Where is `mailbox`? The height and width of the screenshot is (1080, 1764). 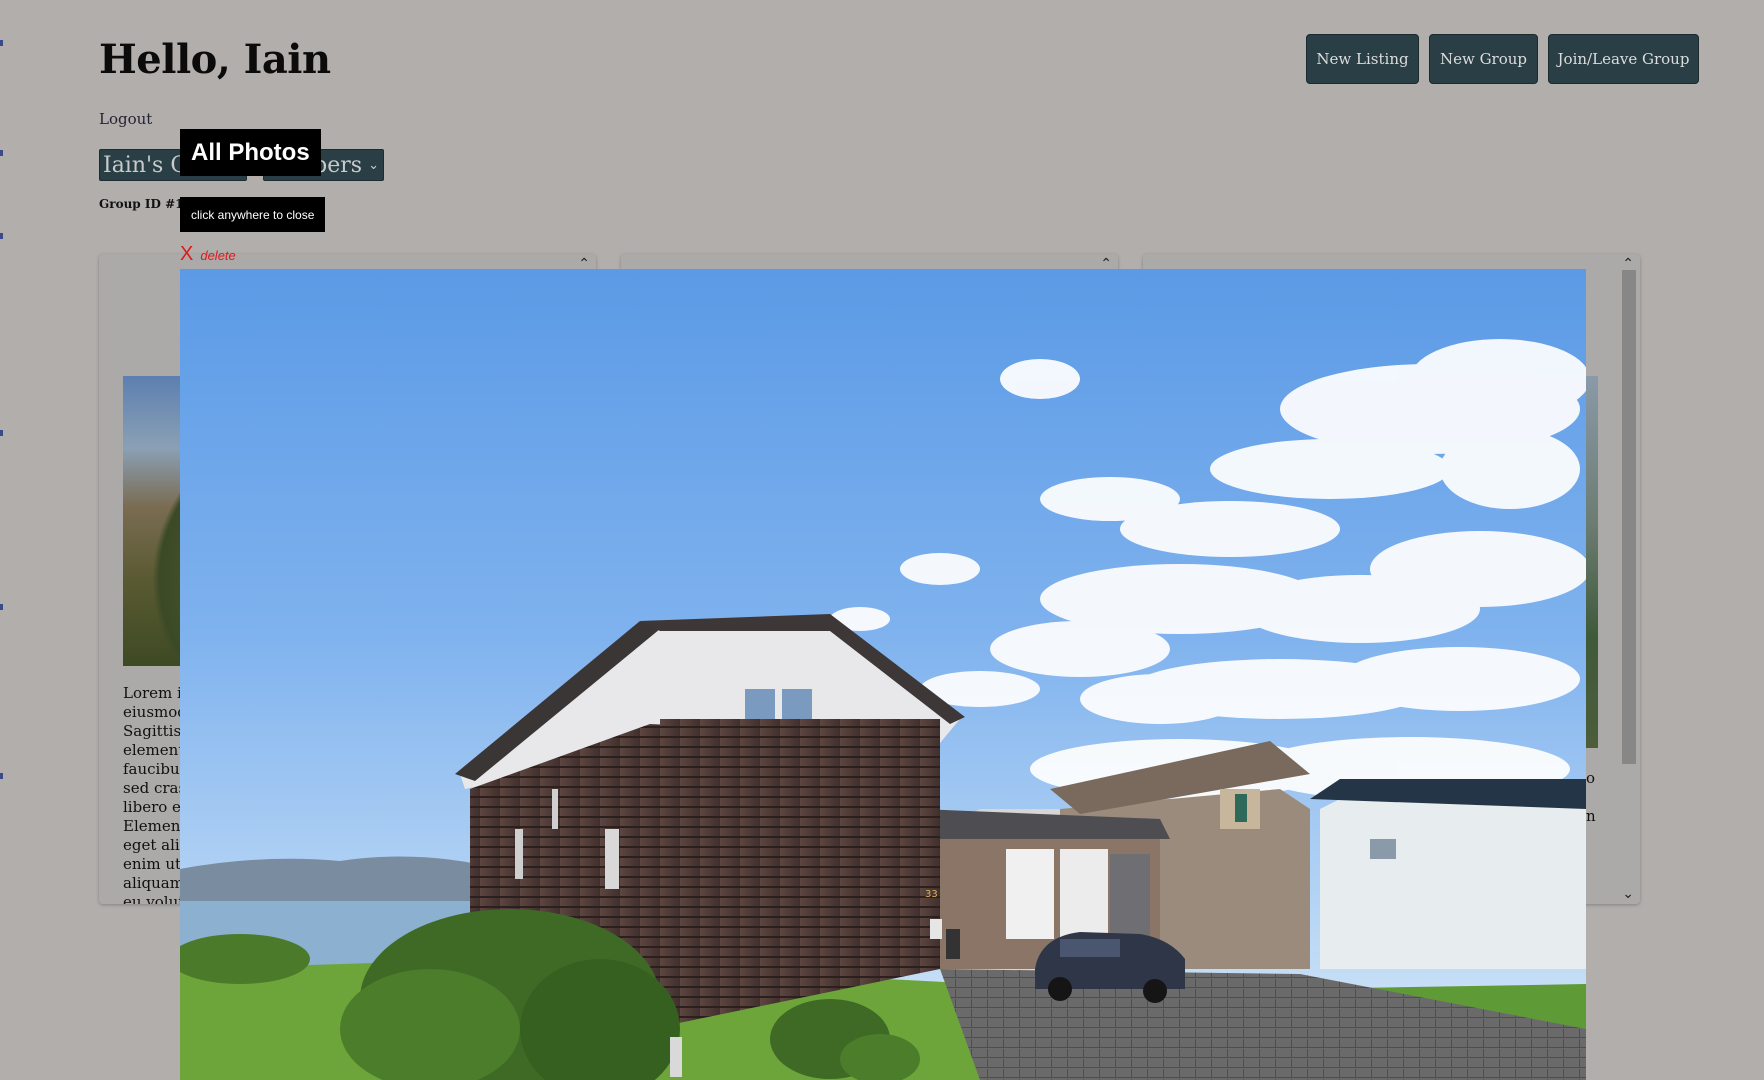 mailbox is located at coordinates (936, 929).